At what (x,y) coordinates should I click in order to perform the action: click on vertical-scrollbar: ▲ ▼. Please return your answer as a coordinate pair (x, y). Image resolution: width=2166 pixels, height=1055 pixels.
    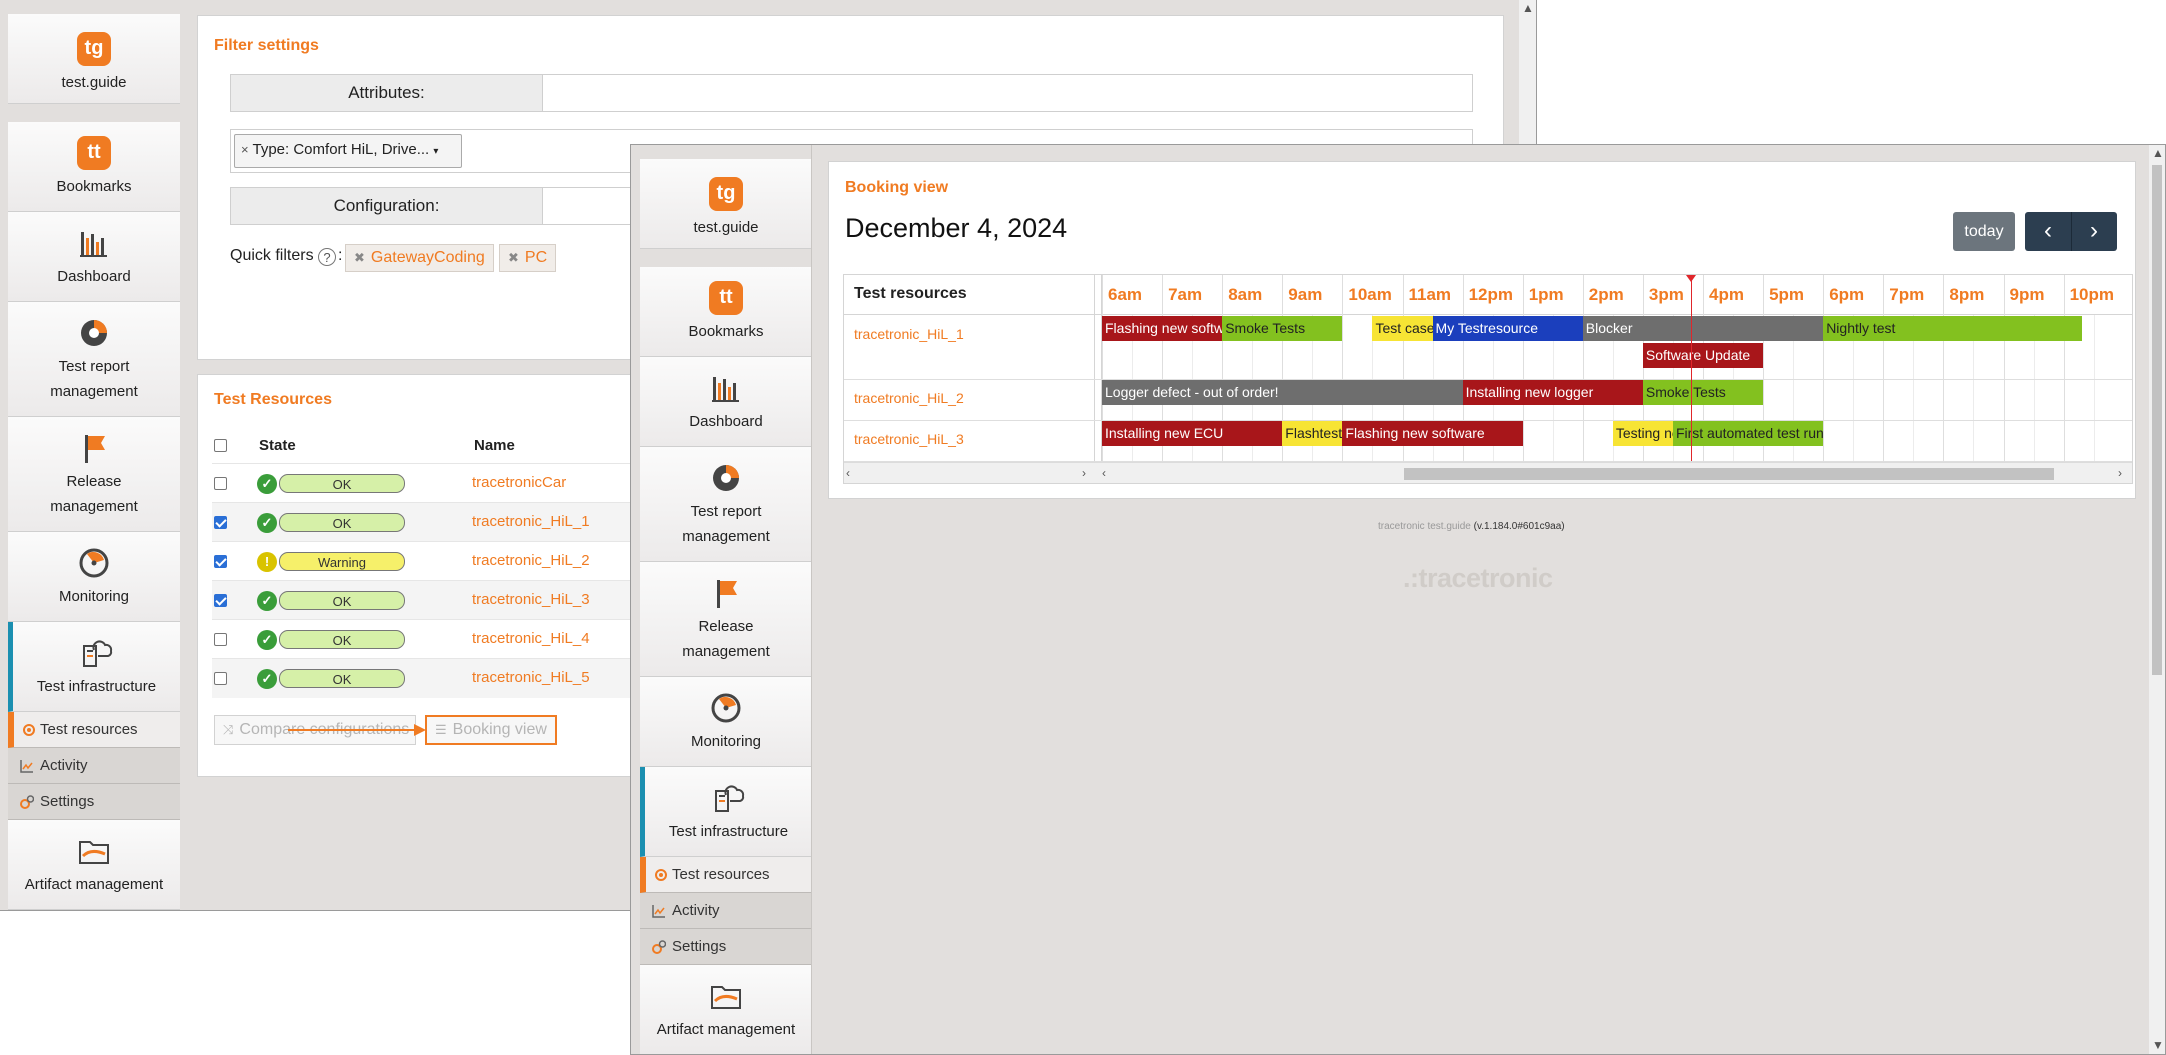
    Looking at the image, I should click on (2157, 599).